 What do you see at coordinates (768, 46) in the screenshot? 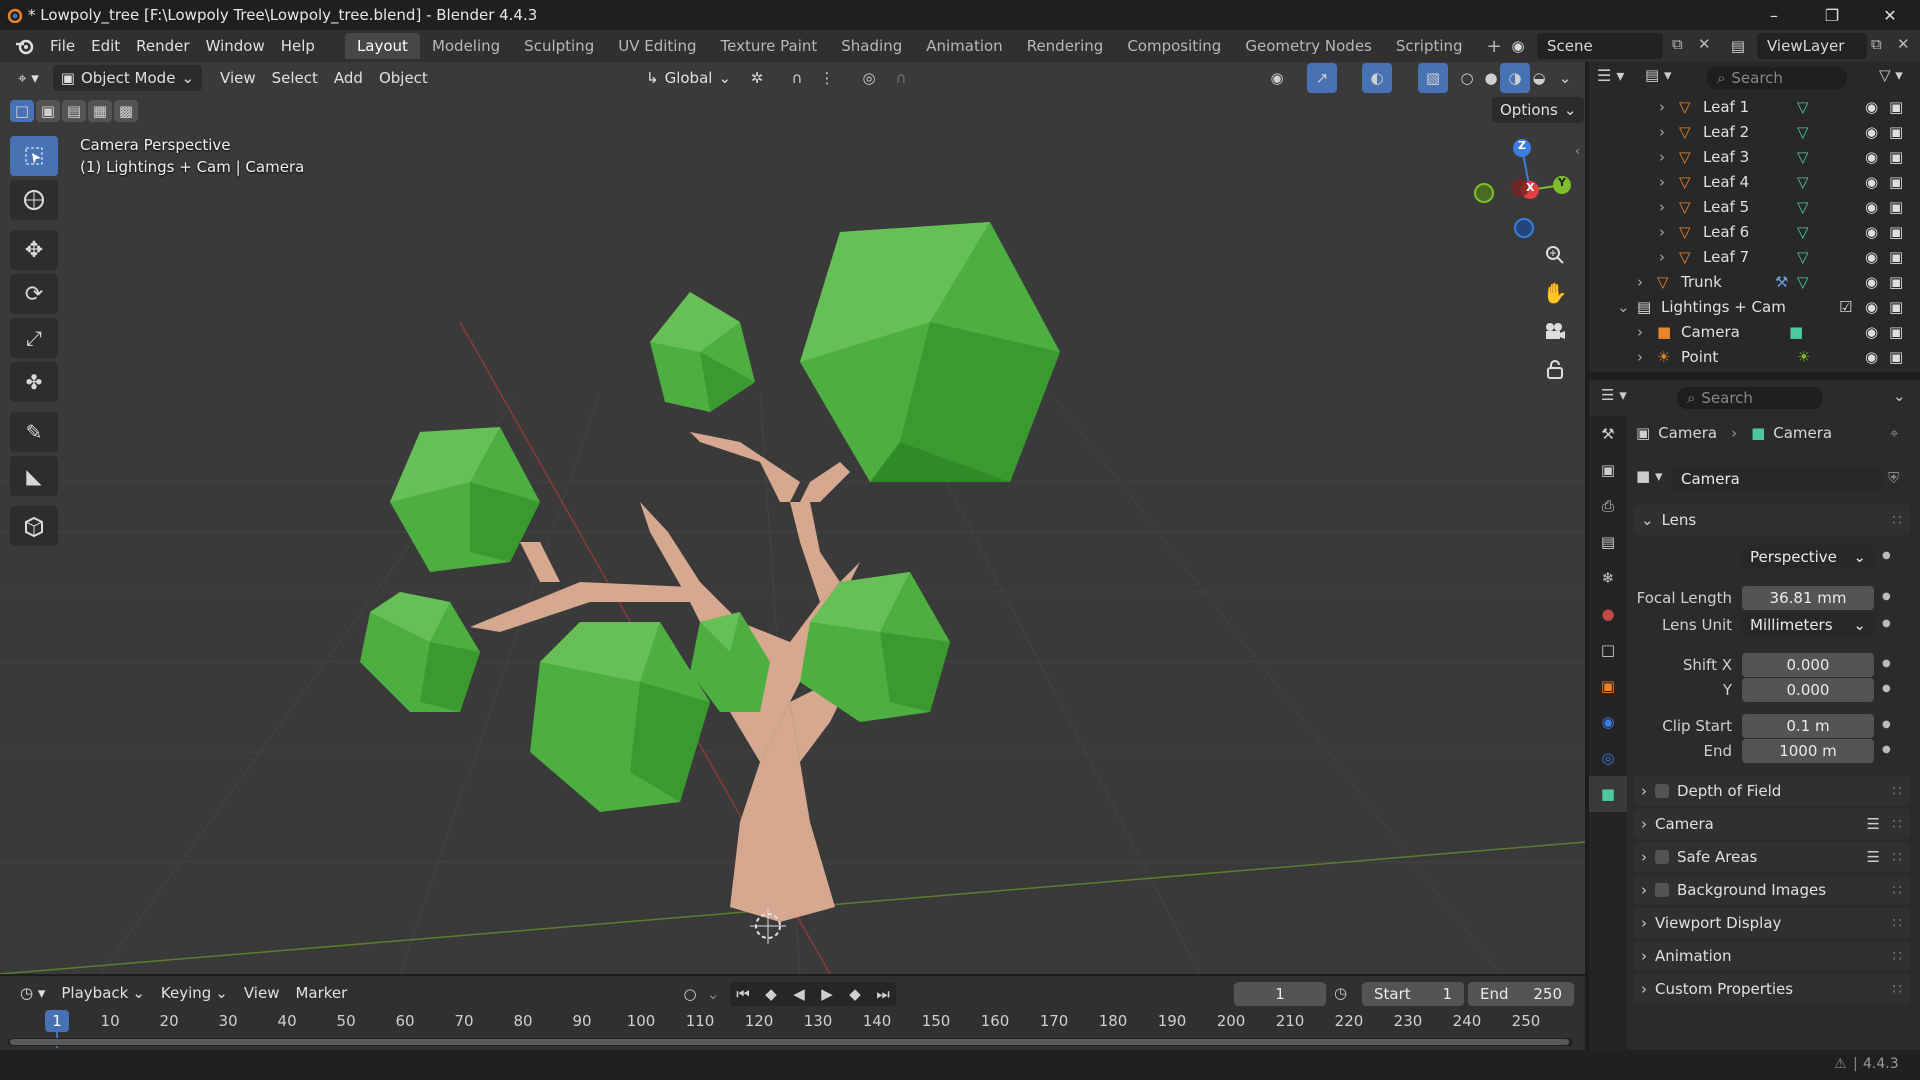
I see `tab-texture-paint: Texture Paint` at bounding box center [768, 46].